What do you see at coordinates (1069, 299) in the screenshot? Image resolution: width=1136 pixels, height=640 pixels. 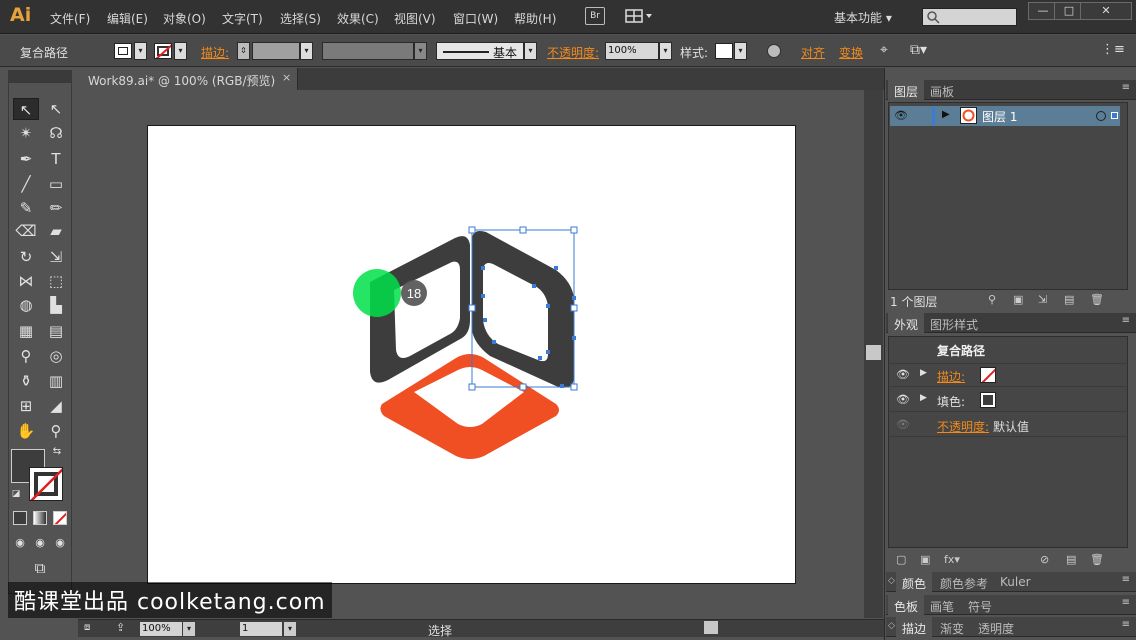 I see `new-layer-icon: ▤` at bounding box center [1069, 299].